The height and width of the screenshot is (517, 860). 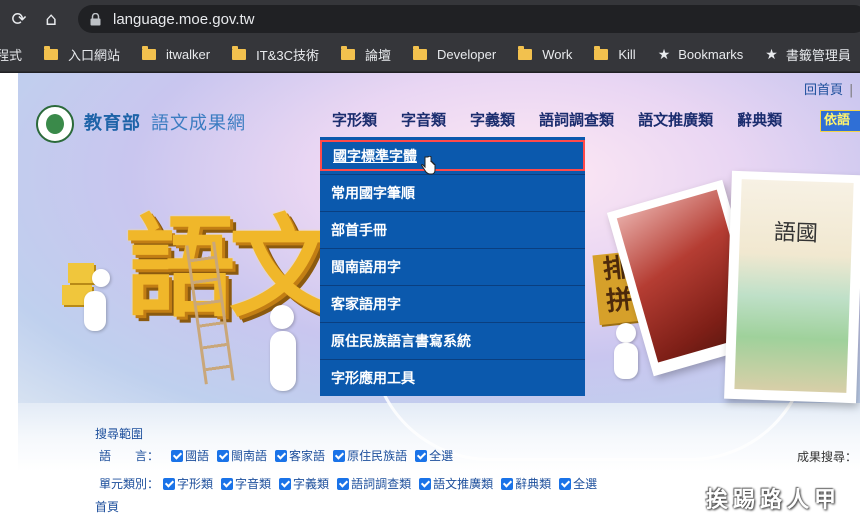 I want to click on home-link: 回首頁 |, so click(x=828, y=88).